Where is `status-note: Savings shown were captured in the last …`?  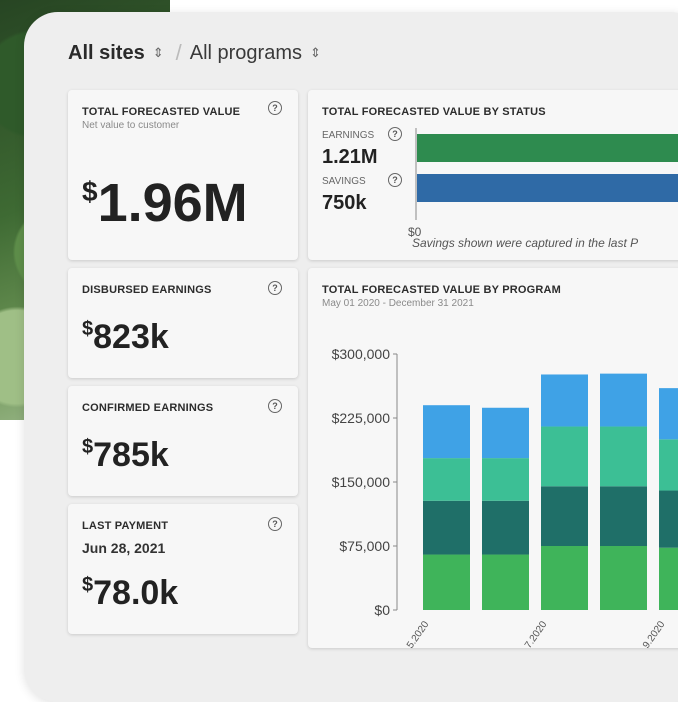
status-note: Savings shown were captured in the last … is located at coordinates (525, 243).